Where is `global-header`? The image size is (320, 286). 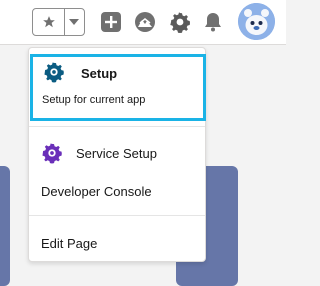
global-header is located at coordinates (143, 22).